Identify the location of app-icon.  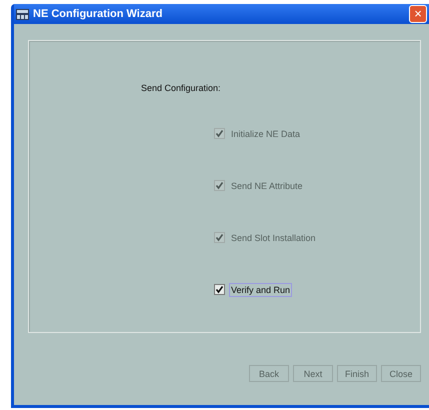
(22, 14).